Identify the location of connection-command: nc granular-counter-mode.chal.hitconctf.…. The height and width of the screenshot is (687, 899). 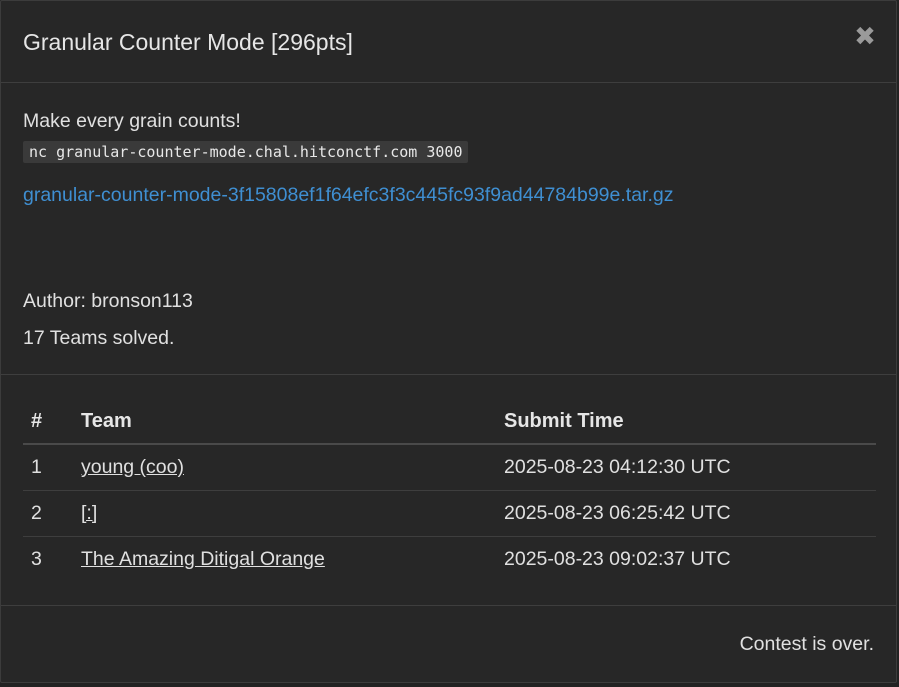
(246, 152).